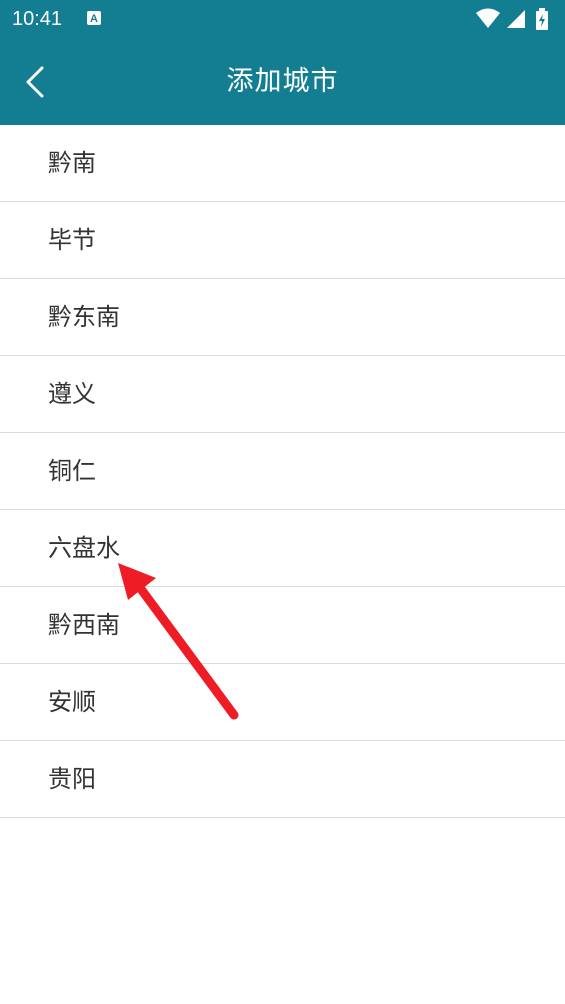 The image size is (565, 1004). I want to click on chevron-left-icon, so click(35, 82).